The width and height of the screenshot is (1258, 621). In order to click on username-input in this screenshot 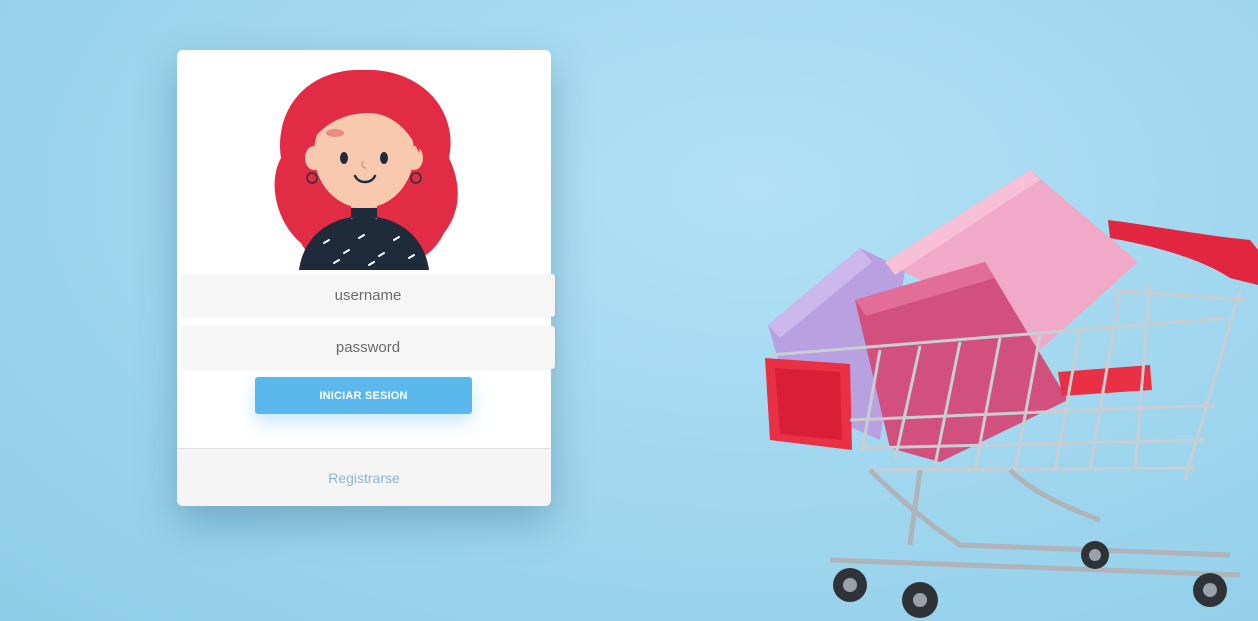, I will do `click(368, 295)`.